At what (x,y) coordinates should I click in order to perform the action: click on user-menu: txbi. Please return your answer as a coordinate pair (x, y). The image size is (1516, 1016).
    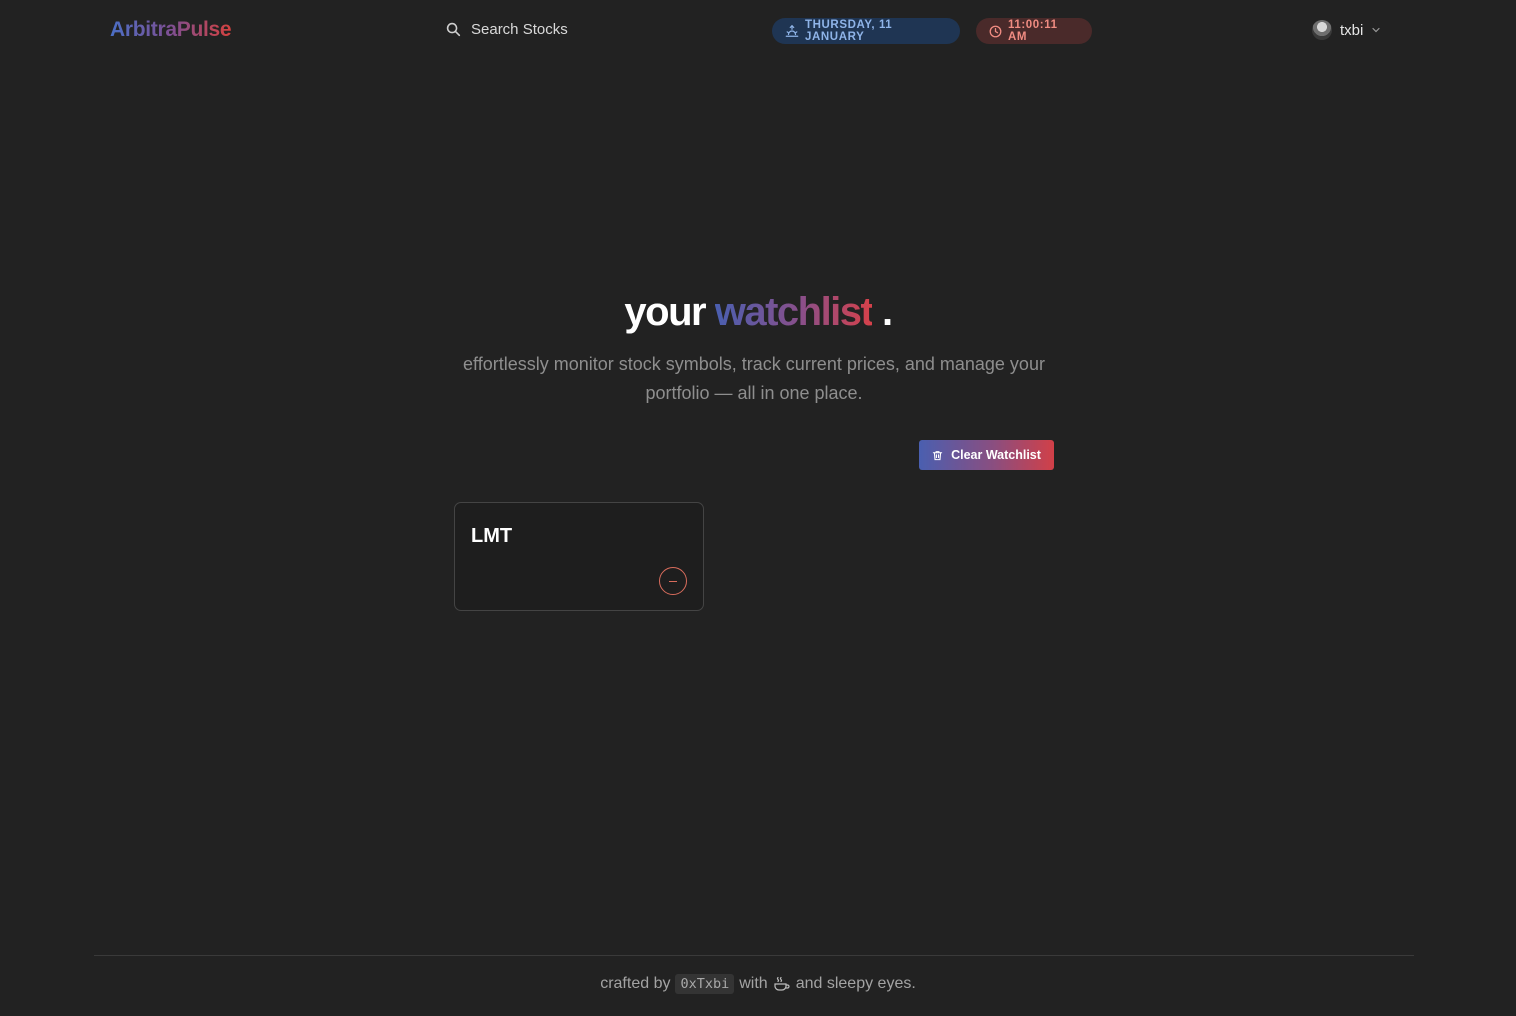
    Looking at the image, I should click on (1346, 30).